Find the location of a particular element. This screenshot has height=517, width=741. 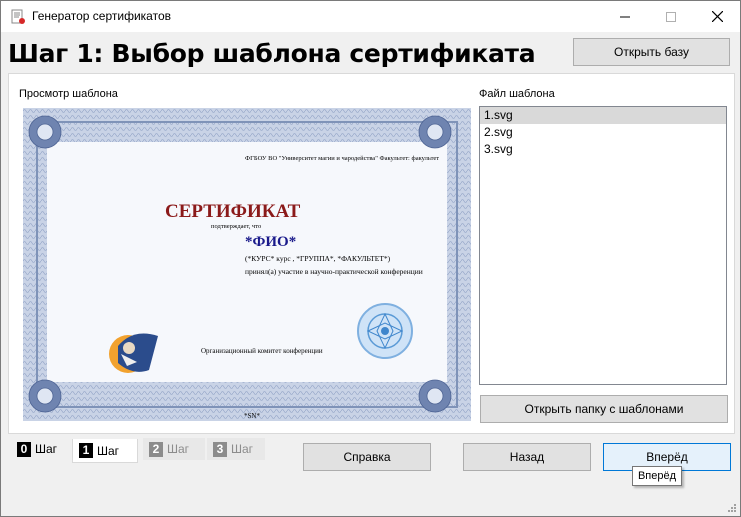

template-file-label: Файл шаблона is located at coordinates (517, 94).